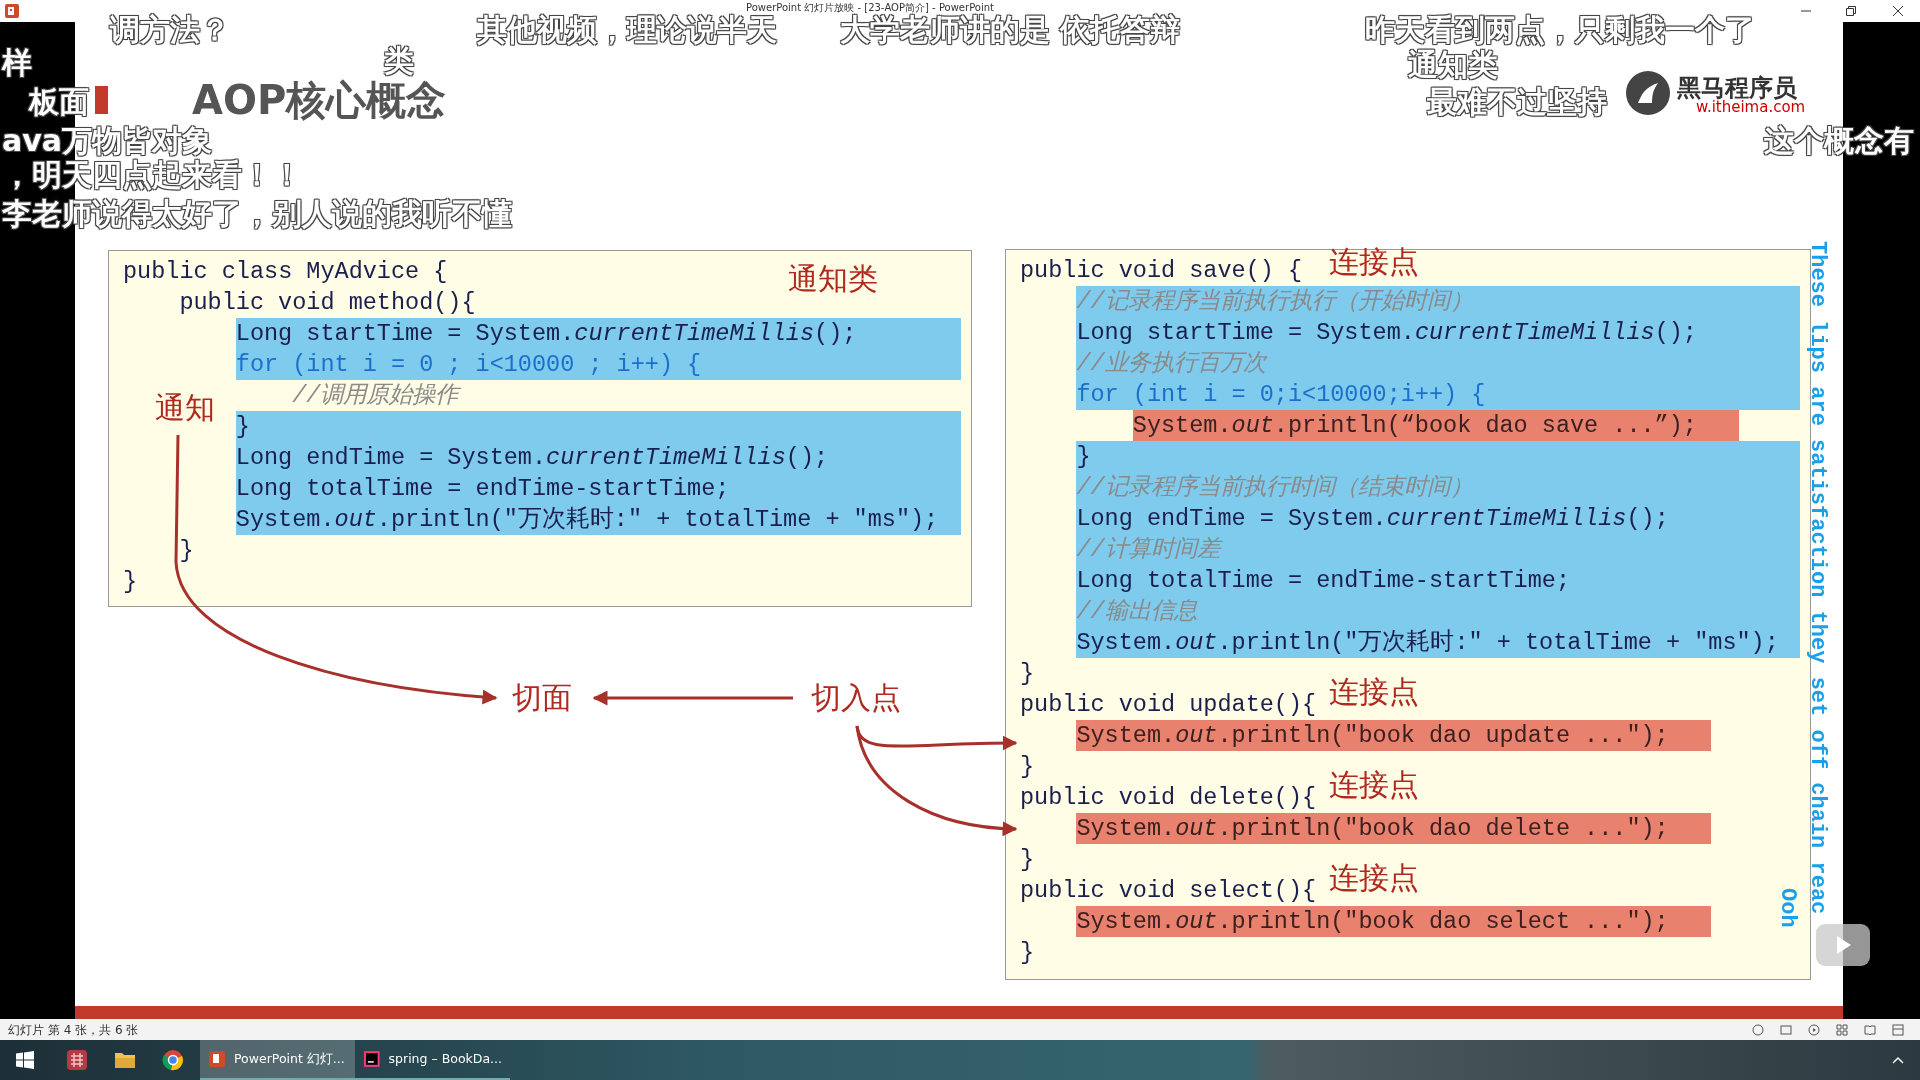  What do you see at coordinates (327, 302) in the screenshot?
I see `code-line: public void method(){` at bounding box center [327, 302].